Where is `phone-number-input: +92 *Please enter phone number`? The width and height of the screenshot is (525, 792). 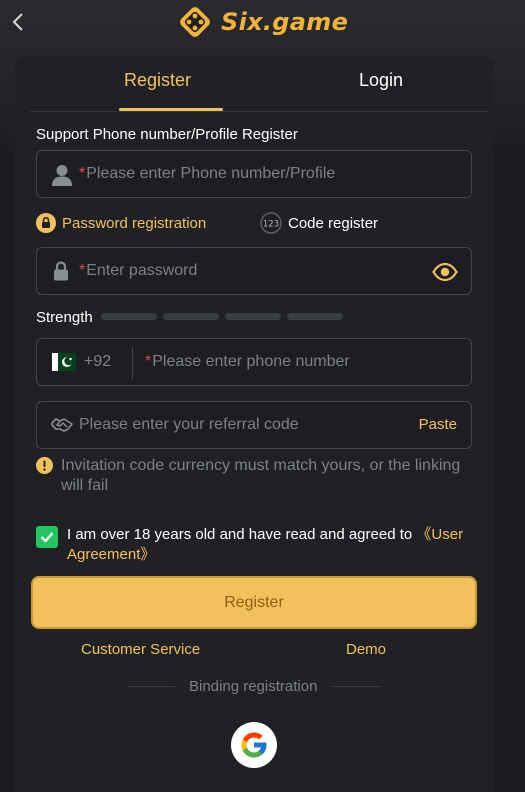
phone-number-input: +92 *Please enter phone number is located at coordinates (254, 362).